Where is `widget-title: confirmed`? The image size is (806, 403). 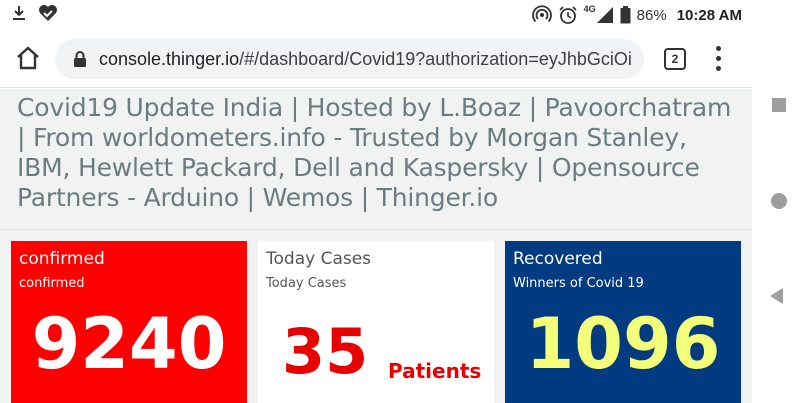
widget-title: confirmed is located at coordinates (62, 259).